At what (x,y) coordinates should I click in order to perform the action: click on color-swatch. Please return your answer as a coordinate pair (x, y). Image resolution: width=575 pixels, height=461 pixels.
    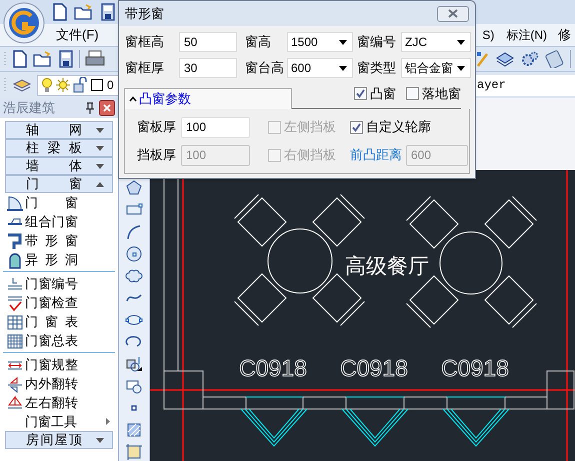
    Looking at the image, I should click on (97, 85).